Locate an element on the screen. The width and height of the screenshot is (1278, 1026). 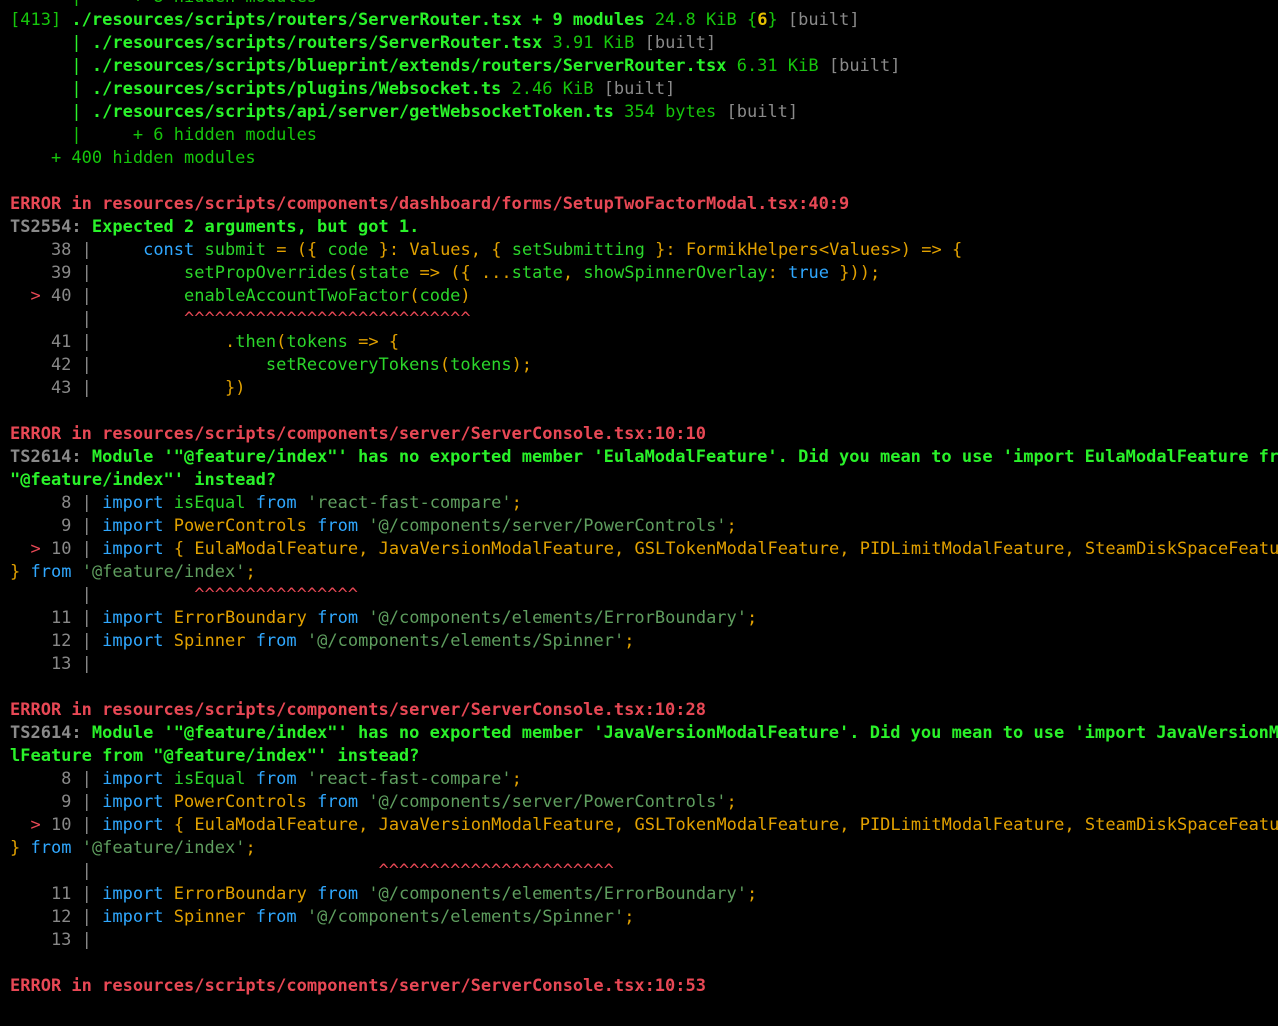
caret-marker: ^^^^^^^^^^^^^^^^ is located at coordinates (230, 595).